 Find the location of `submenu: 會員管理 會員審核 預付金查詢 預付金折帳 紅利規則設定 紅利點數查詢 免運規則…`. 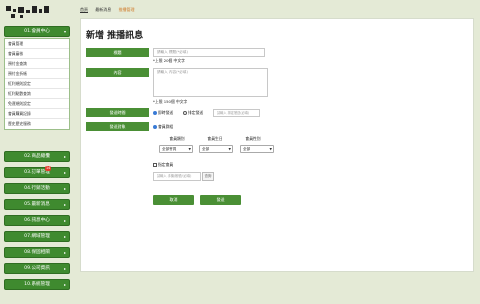

submenu: 會員管理 會員審核 預付金查詢 預付金折帳 紅利規則設定 紅利點數查詢 免運規則… is located at coordinates (37, 84).